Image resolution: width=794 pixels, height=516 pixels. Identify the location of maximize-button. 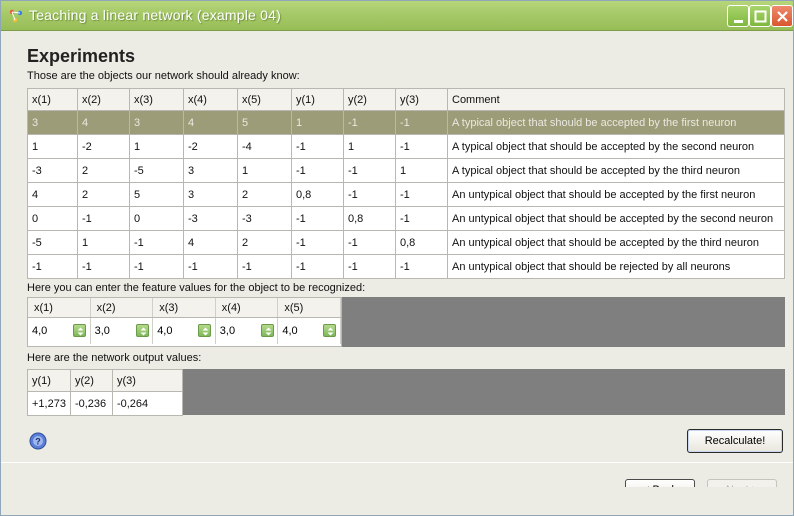
(760, 16).